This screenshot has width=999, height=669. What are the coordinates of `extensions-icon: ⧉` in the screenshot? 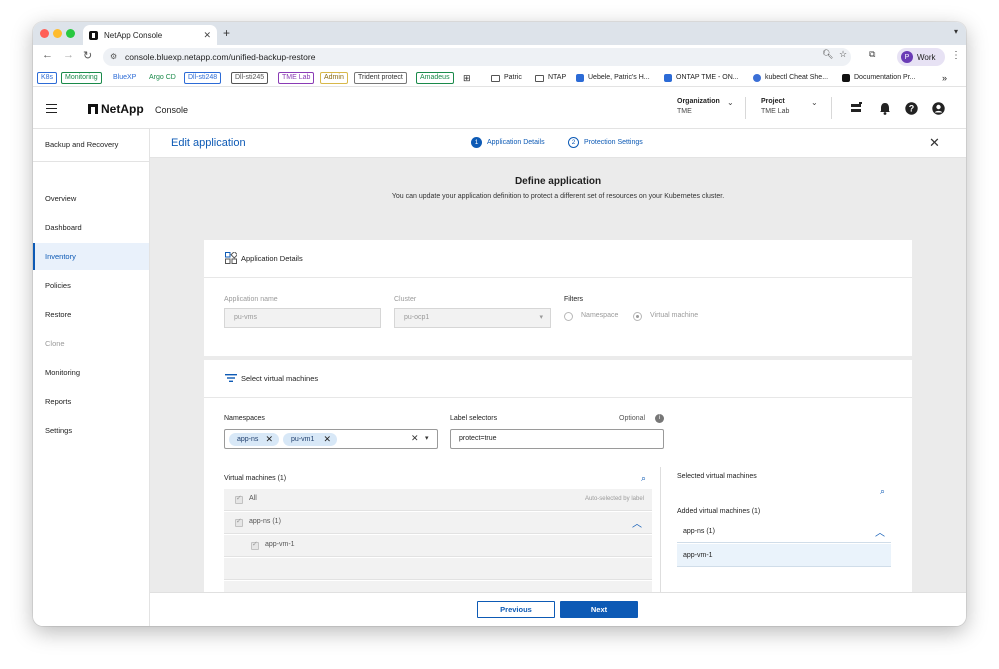 It's located at (872, 54).